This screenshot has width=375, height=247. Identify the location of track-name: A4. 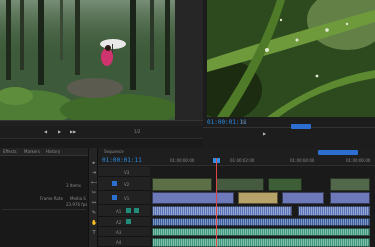
(119, 242).